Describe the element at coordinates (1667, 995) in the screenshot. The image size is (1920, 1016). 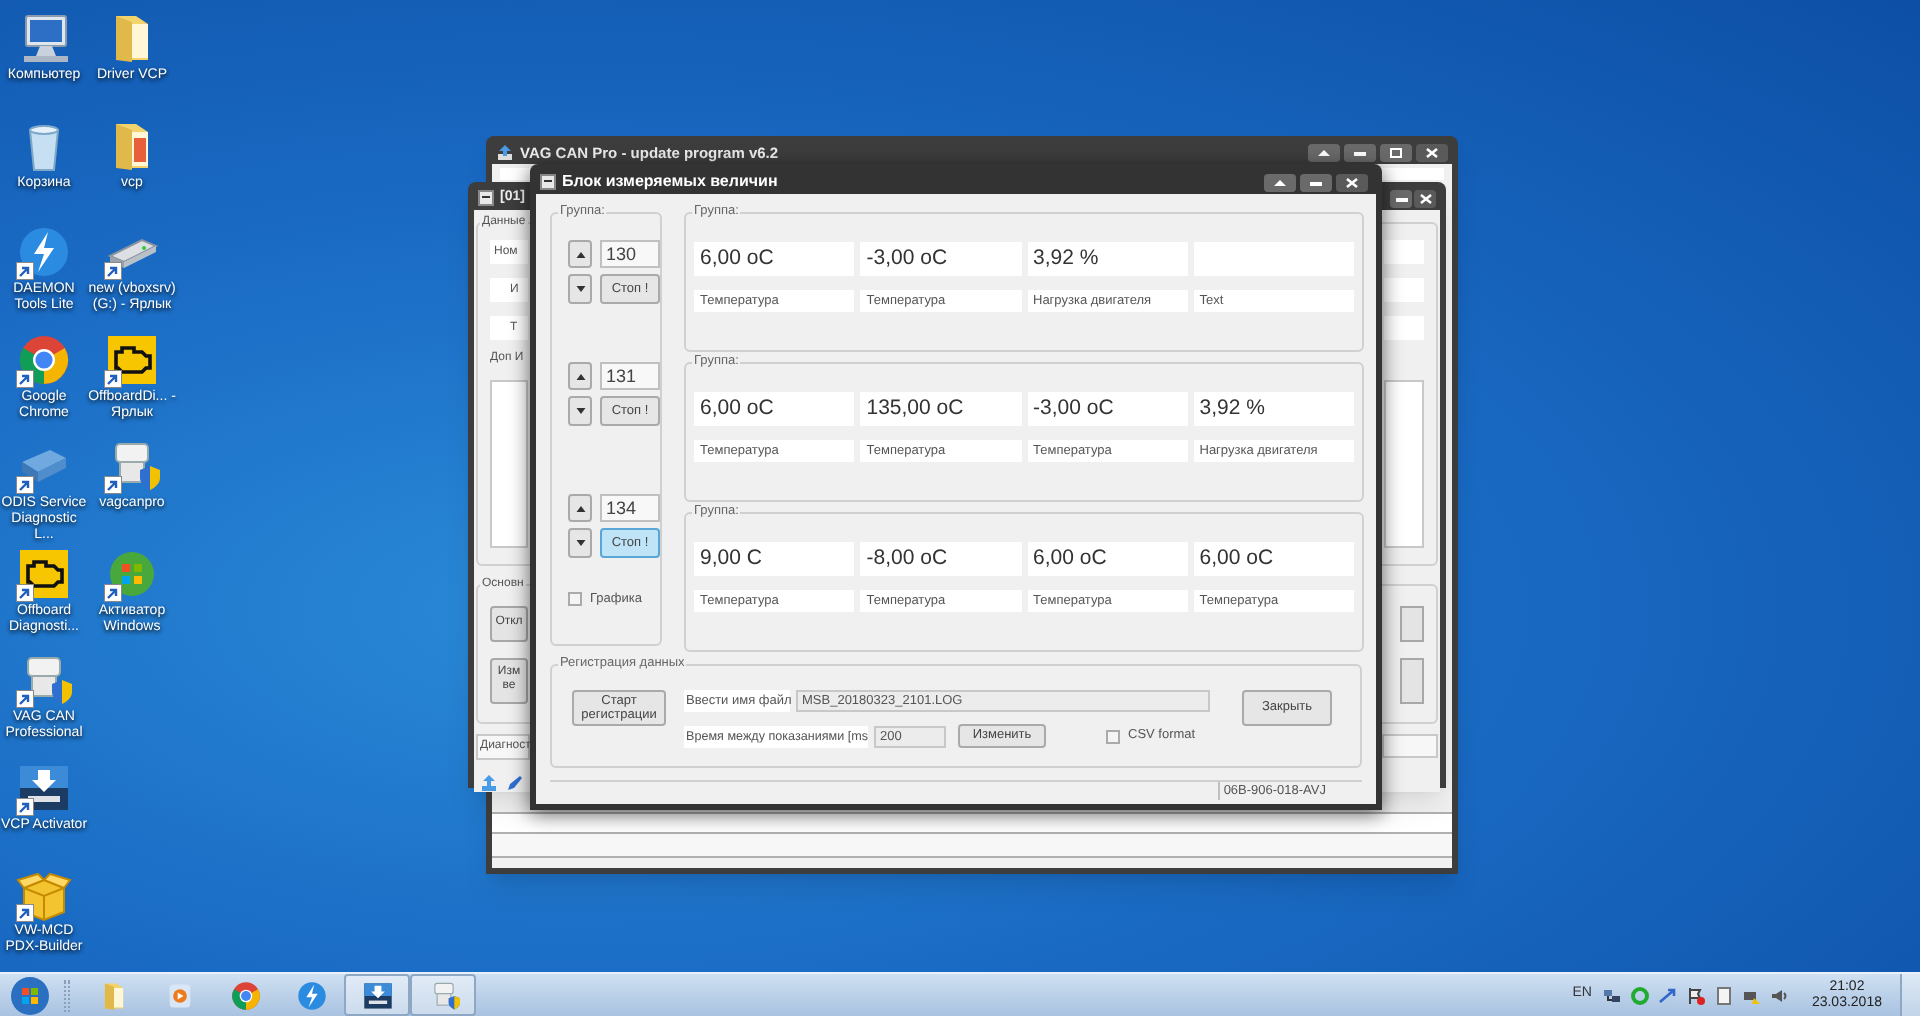
I see `arrow-icon` at that location.